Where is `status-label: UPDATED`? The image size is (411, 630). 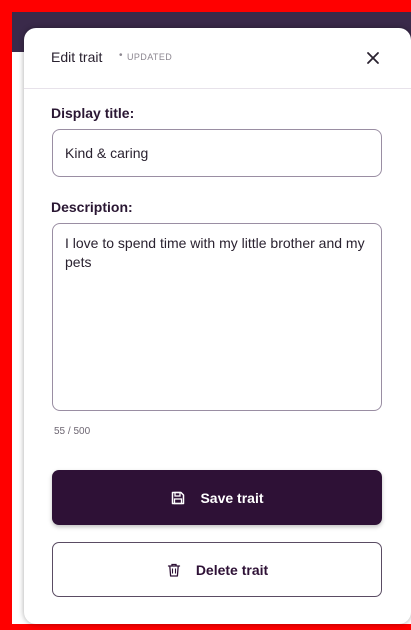 status-label: UPDATED is located at coordinates (150, 57).